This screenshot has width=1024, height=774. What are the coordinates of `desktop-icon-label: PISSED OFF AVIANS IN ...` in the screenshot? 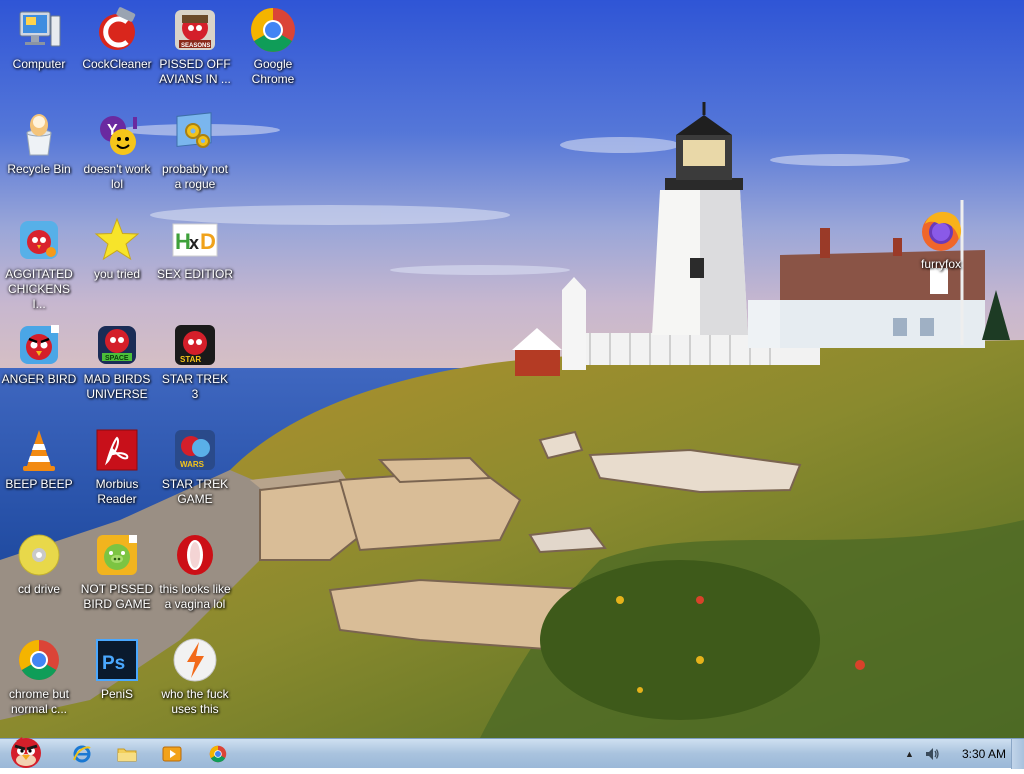 It's located at (195, 71).